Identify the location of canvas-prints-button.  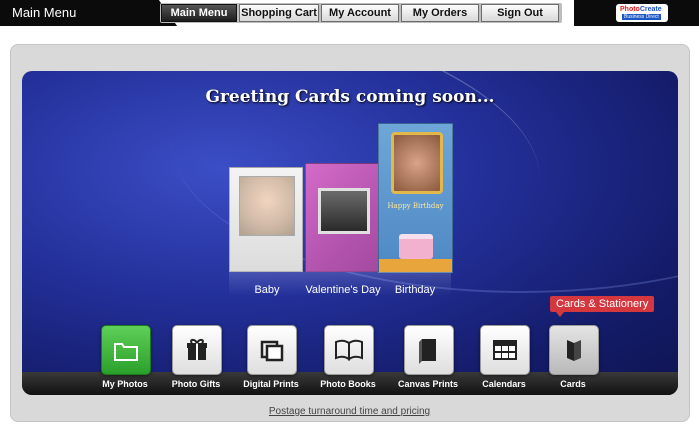
(429, 350).